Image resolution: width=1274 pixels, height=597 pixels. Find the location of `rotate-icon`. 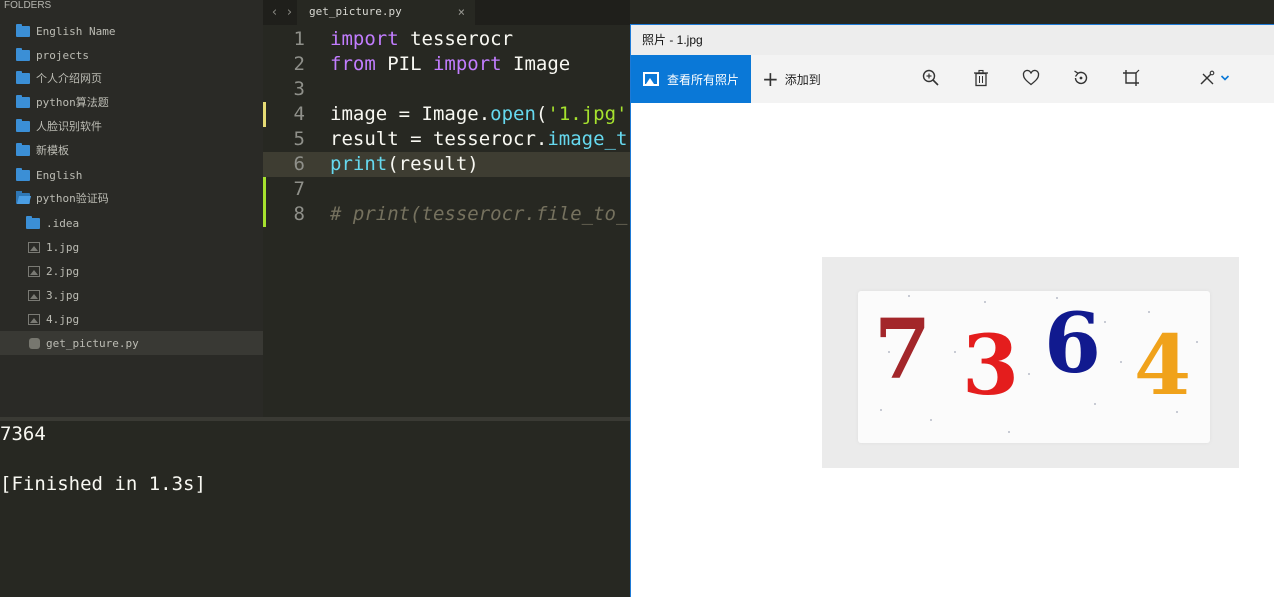

rotate-icon is located at coordinates (1081, 78).